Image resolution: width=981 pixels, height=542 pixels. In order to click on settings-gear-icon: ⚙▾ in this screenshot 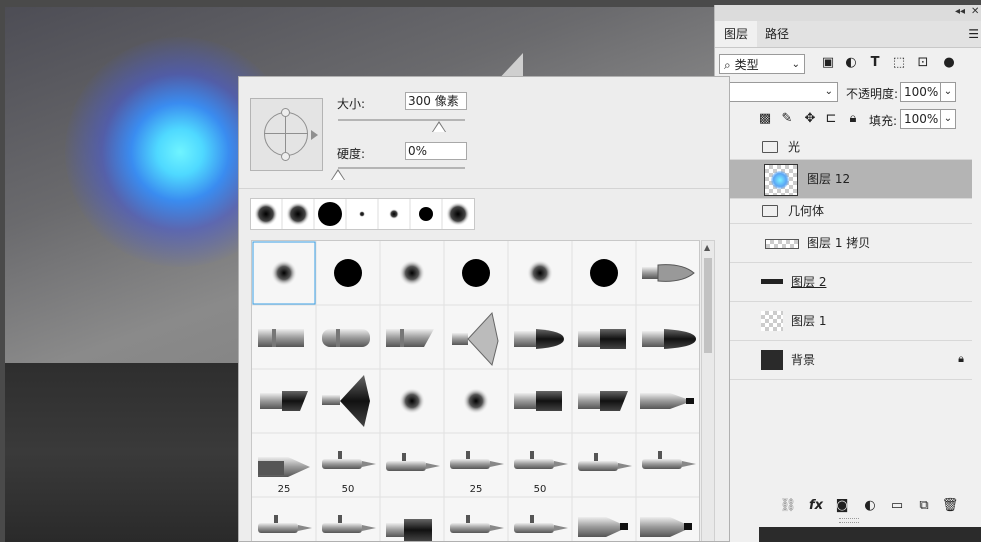, I will do `click(728, 100)`.